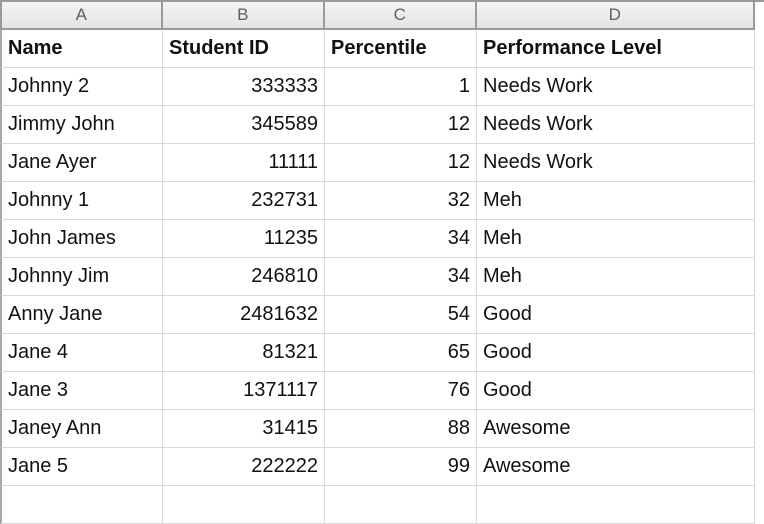 The image size is (764, 524). I want to click on column-header-b: B, so click(244, 16).